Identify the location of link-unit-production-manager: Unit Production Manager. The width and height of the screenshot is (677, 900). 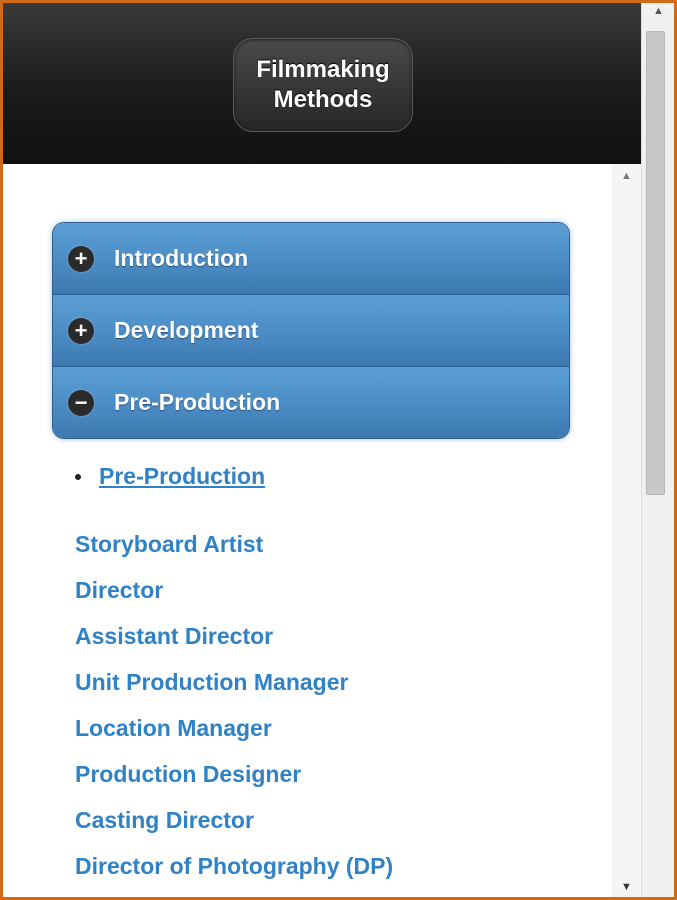
(234, 690).